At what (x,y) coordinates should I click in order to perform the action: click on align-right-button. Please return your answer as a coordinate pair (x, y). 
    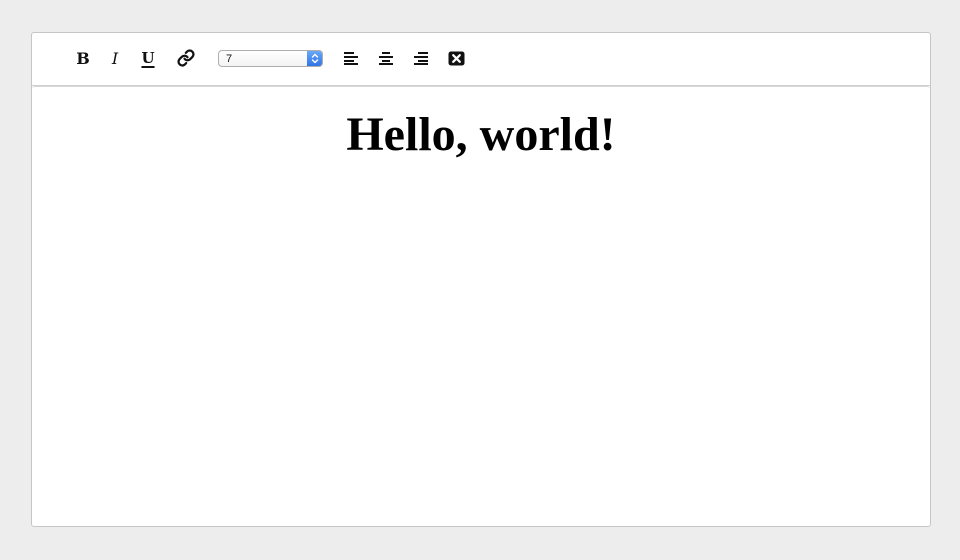
    Looking at the image, I should click on (421, 58).